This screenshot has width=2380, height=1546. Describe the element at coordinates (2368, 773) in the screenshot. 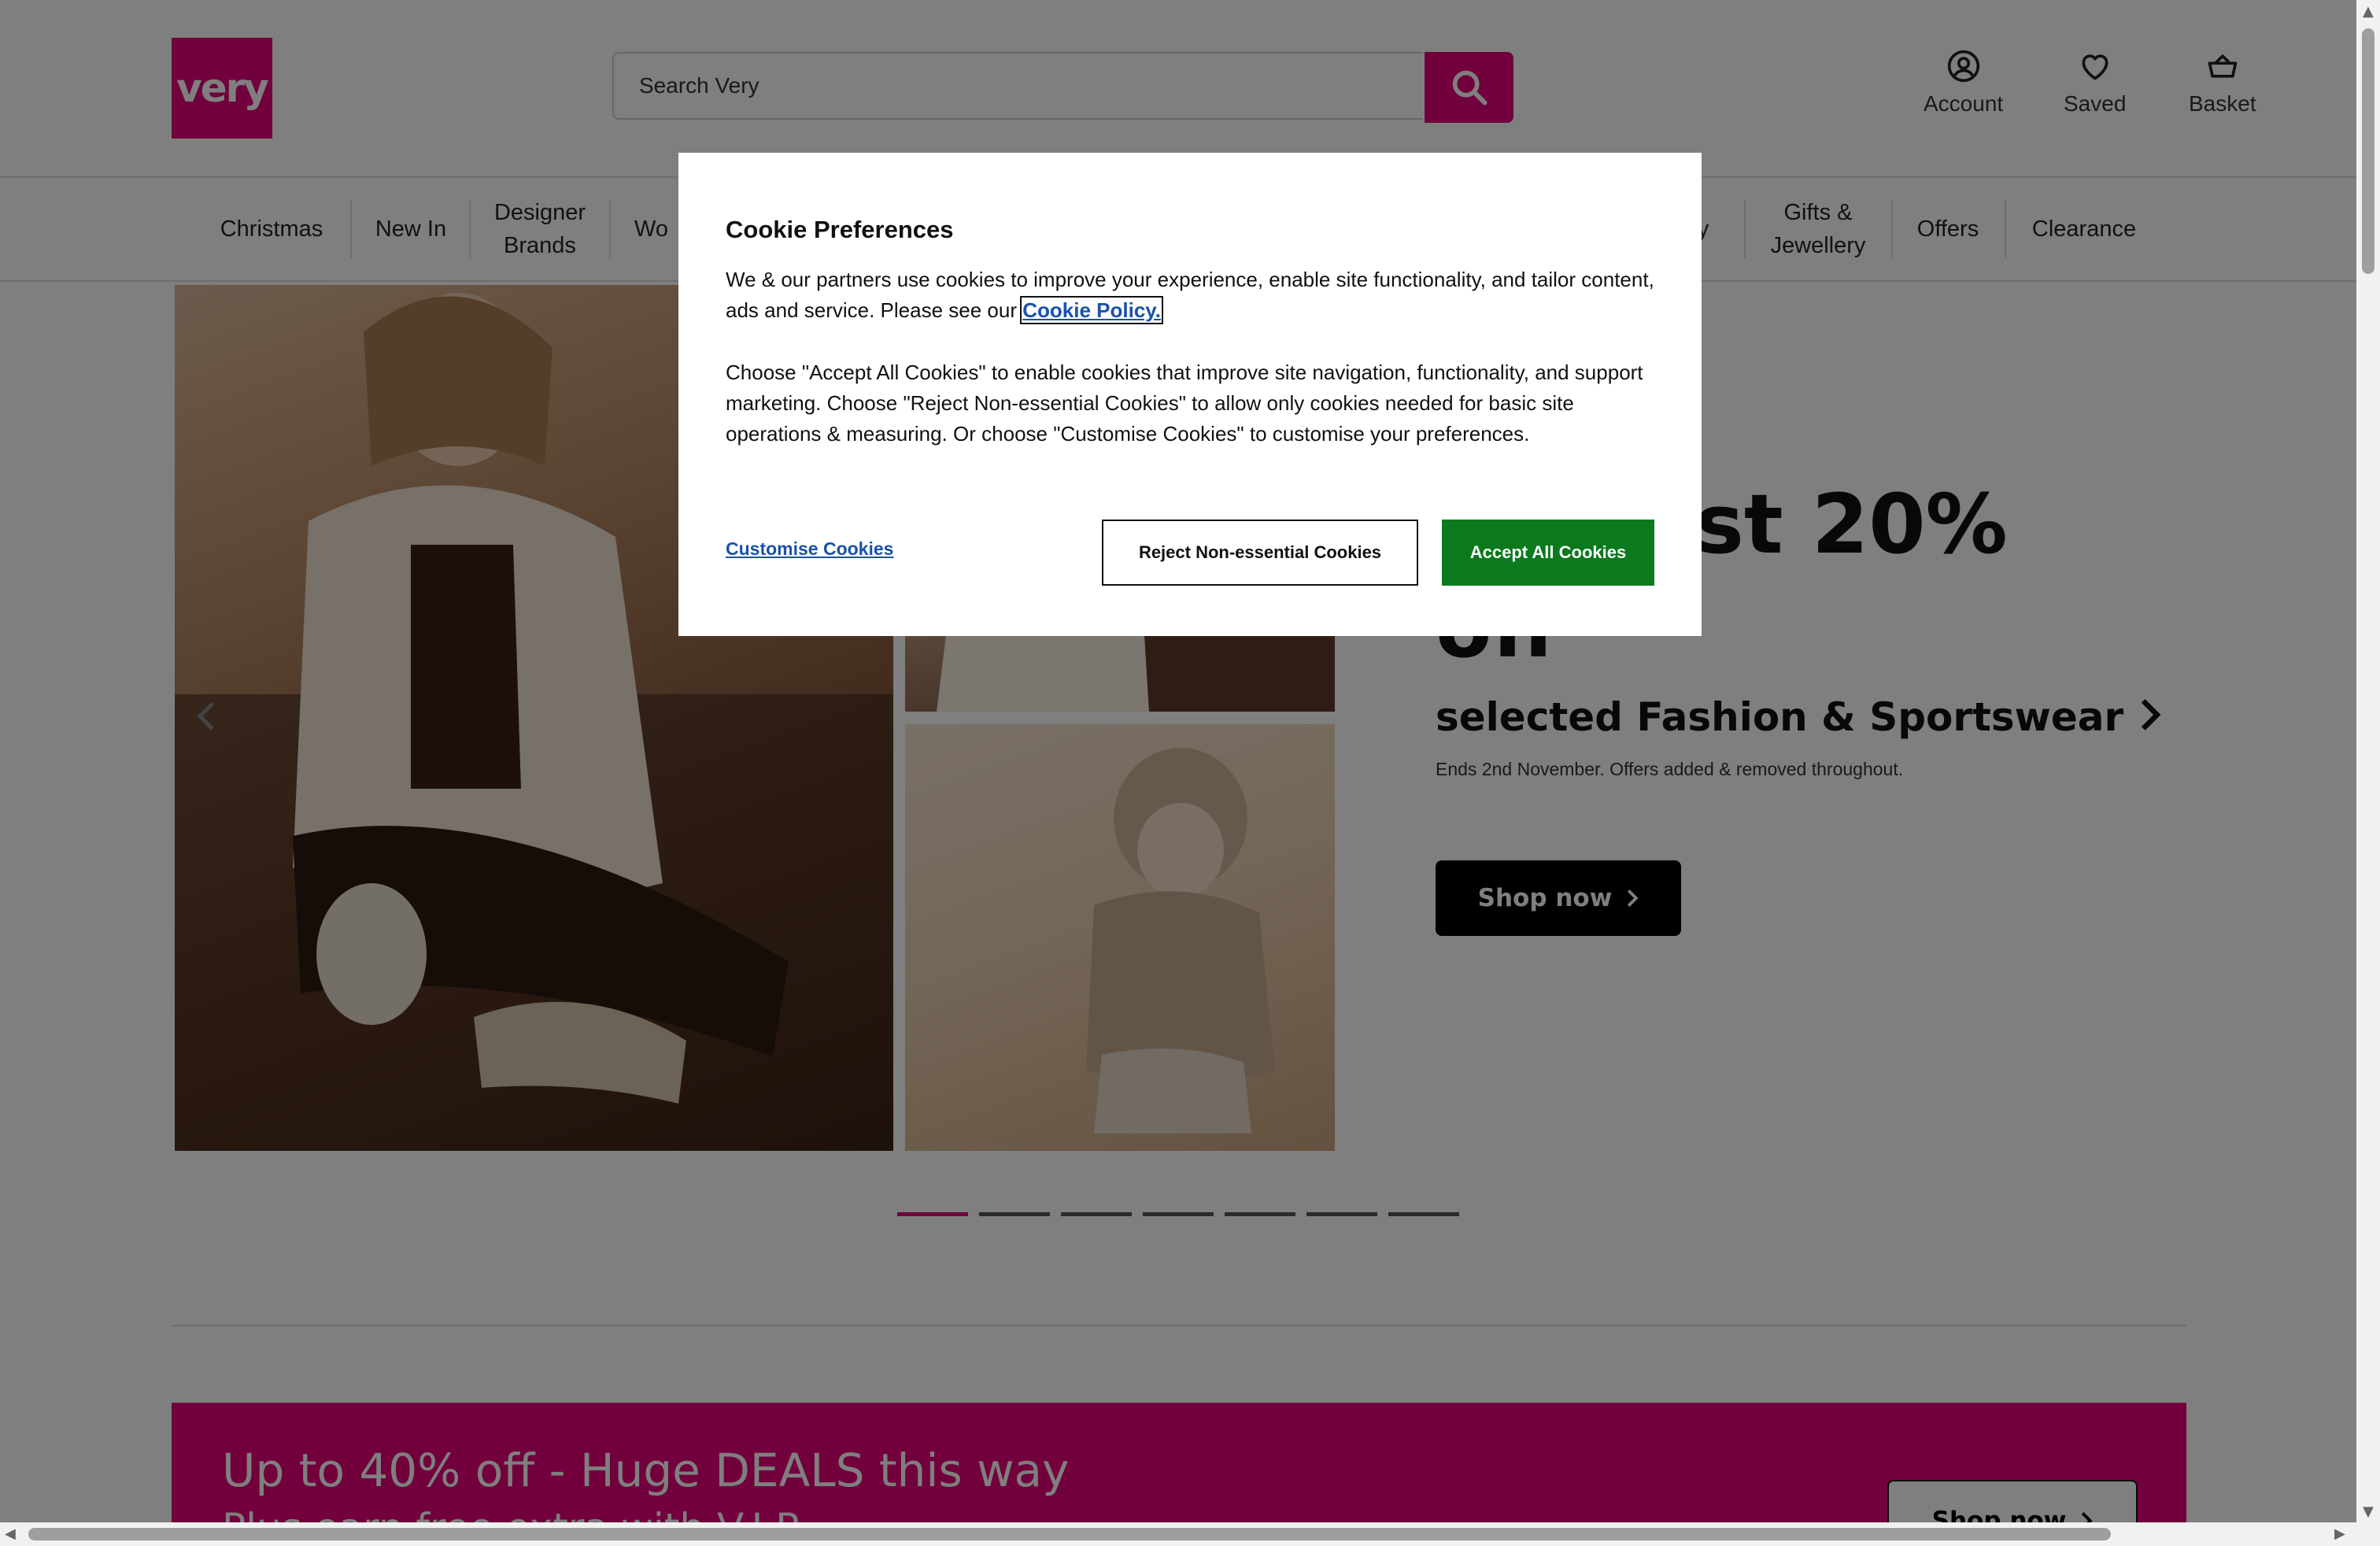

I see `vertical-scrollbar: ▲ ▼` at that location.